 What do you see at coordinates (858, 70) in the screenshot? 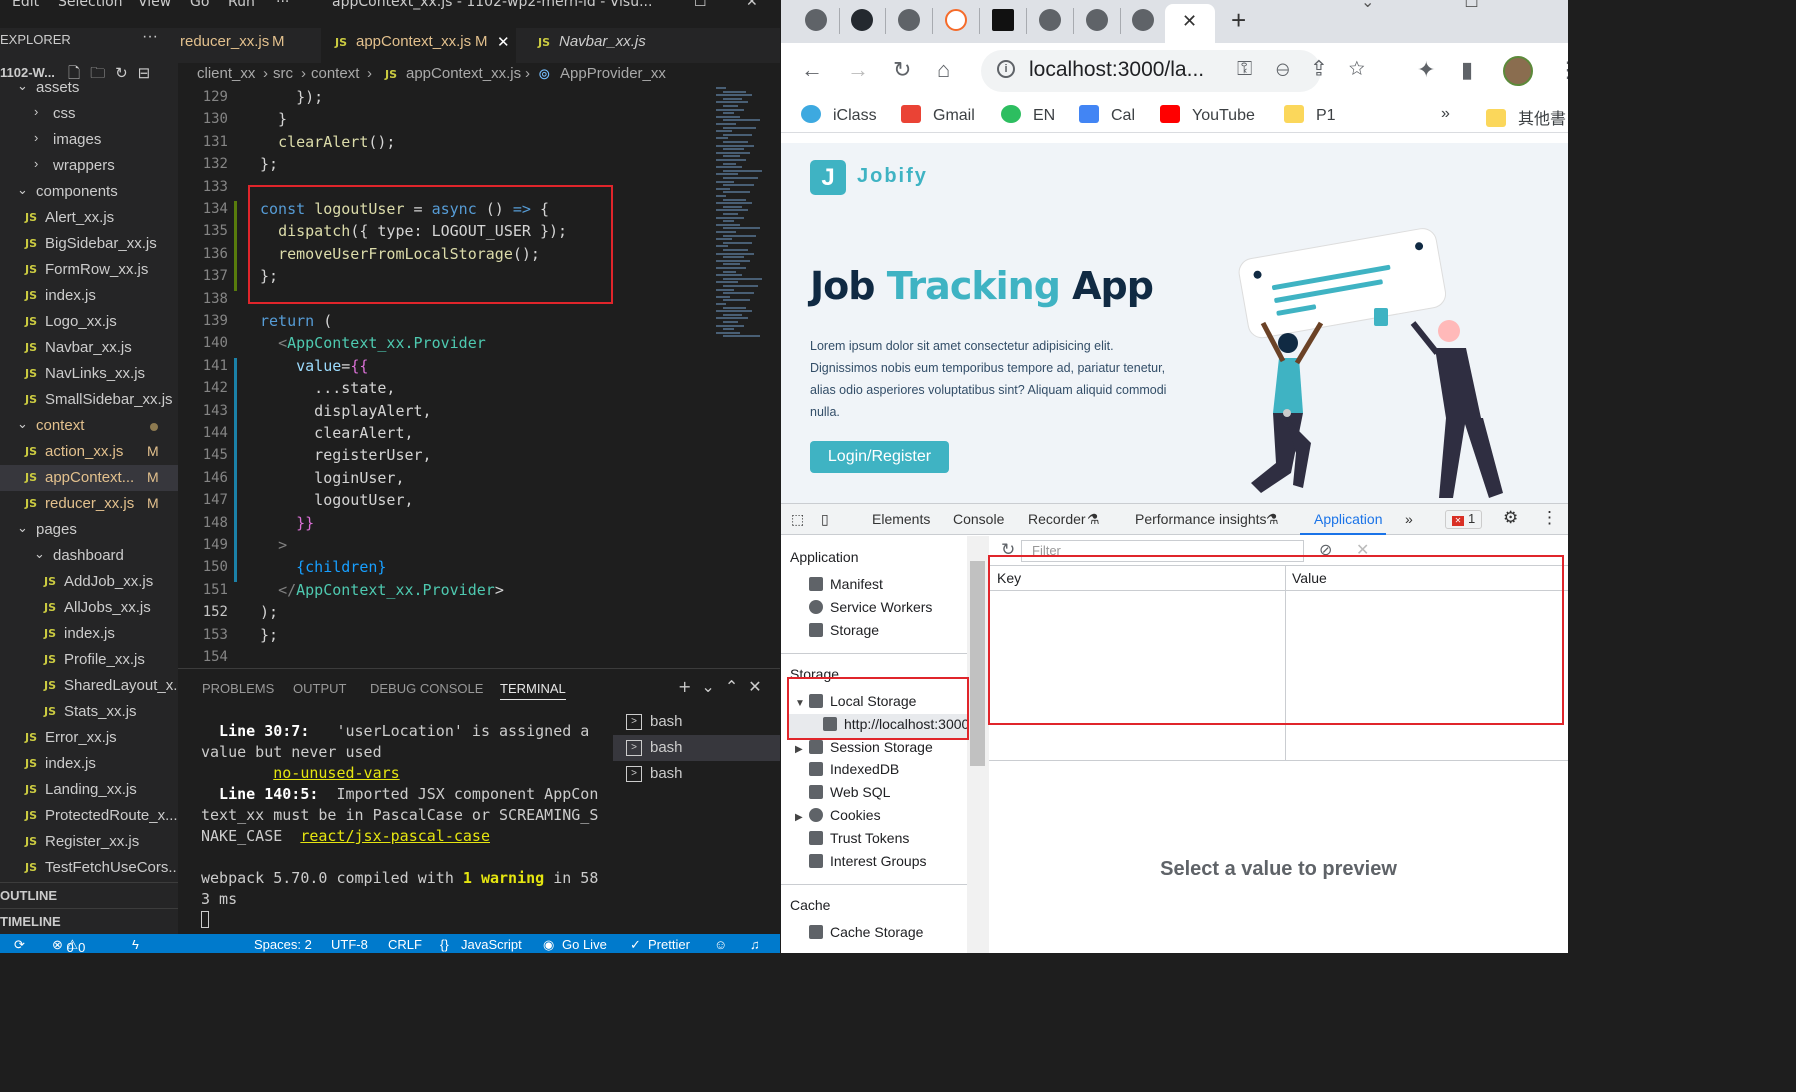
I see `forward-icon: →` at bounding box center [858, 70].